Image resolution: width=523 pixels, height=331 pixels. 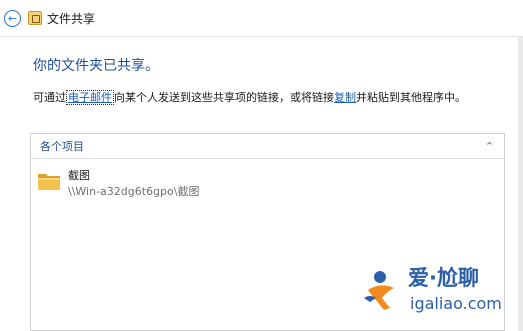 What do you see at coordinates (49, 182) in the screenshot?
I see `folder-icon` at bounding box center [49, 182].